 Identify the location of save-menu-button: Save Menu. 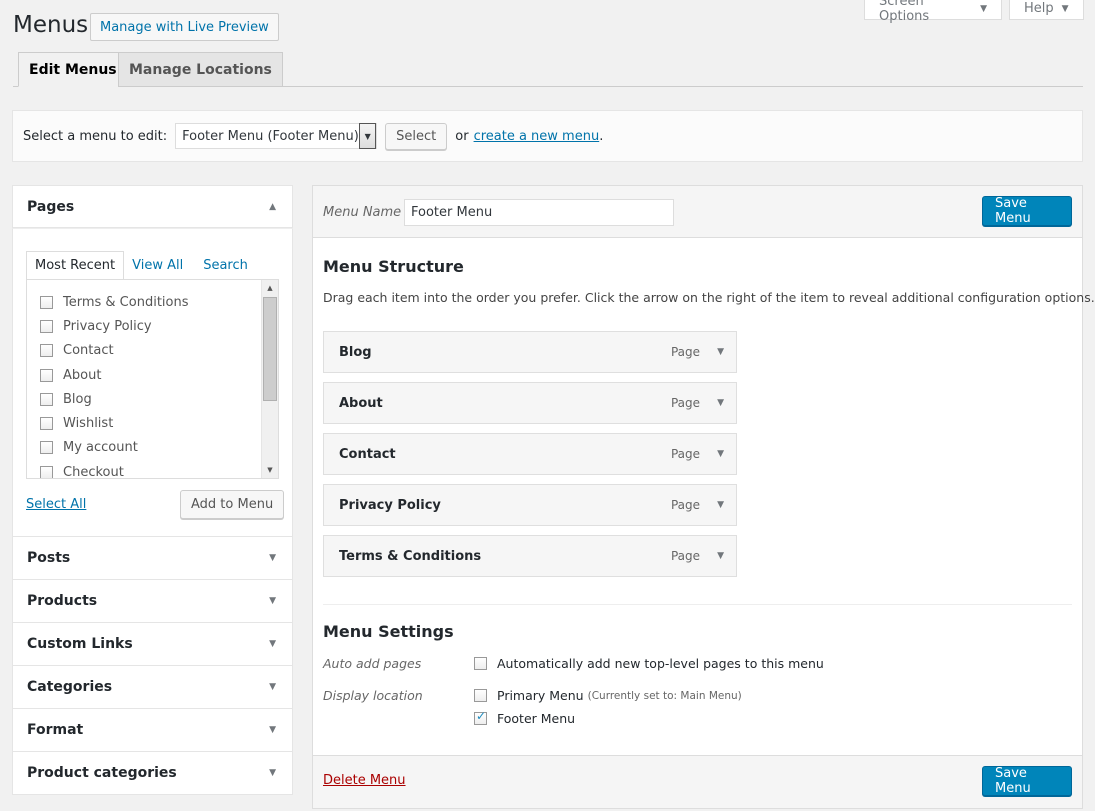
(1027, 211).